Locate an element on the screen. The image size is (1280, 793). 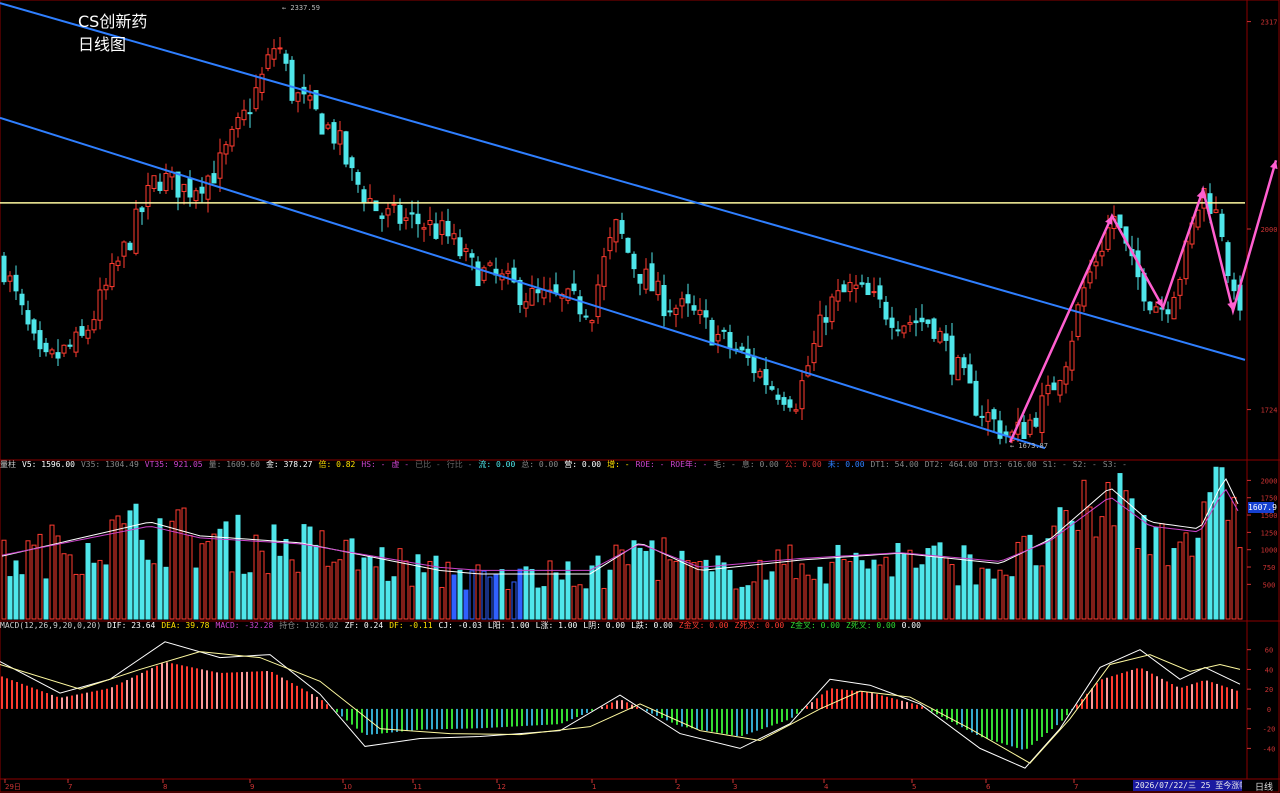
y-tick-label: 1000 is located at coordinates (1269, 551).